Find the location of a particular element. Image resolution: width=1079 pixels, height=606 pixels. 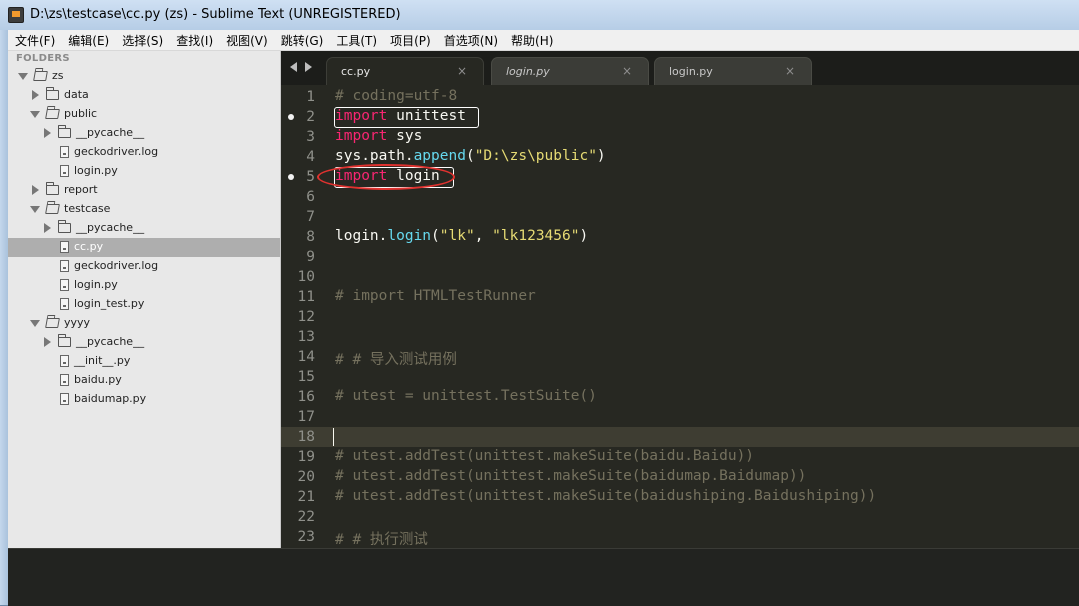

tree-item-label: login.py is located at coordinates (96, 284).